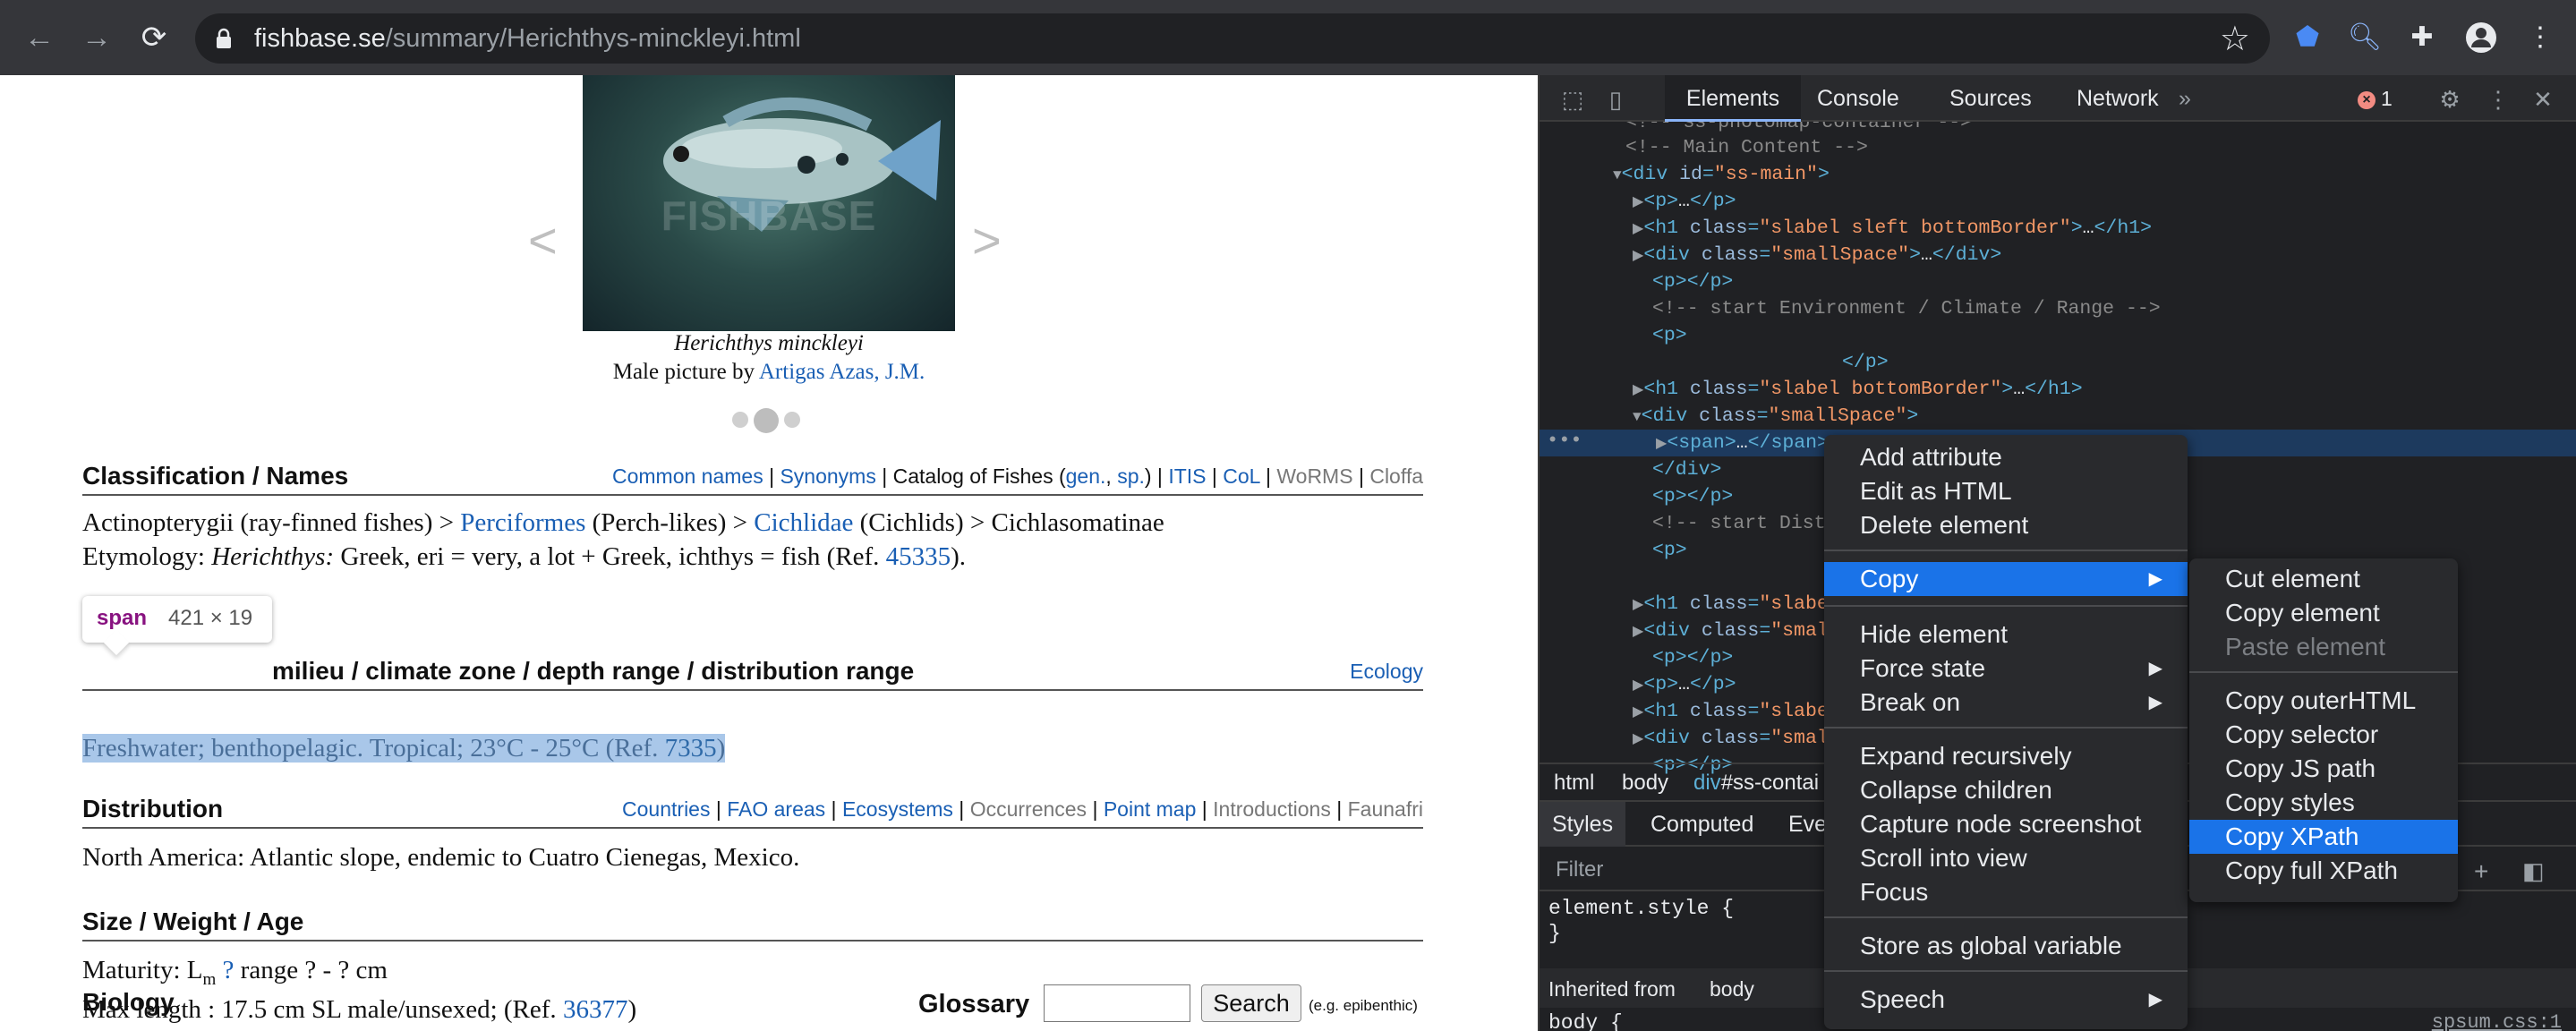 The height and width of the screenshot is (1031, 2576). What do you see at coordinates (1385, 809) in the screenshot?
I see `faunafri-link: Faunafri` at bounding box center [1385, 809].